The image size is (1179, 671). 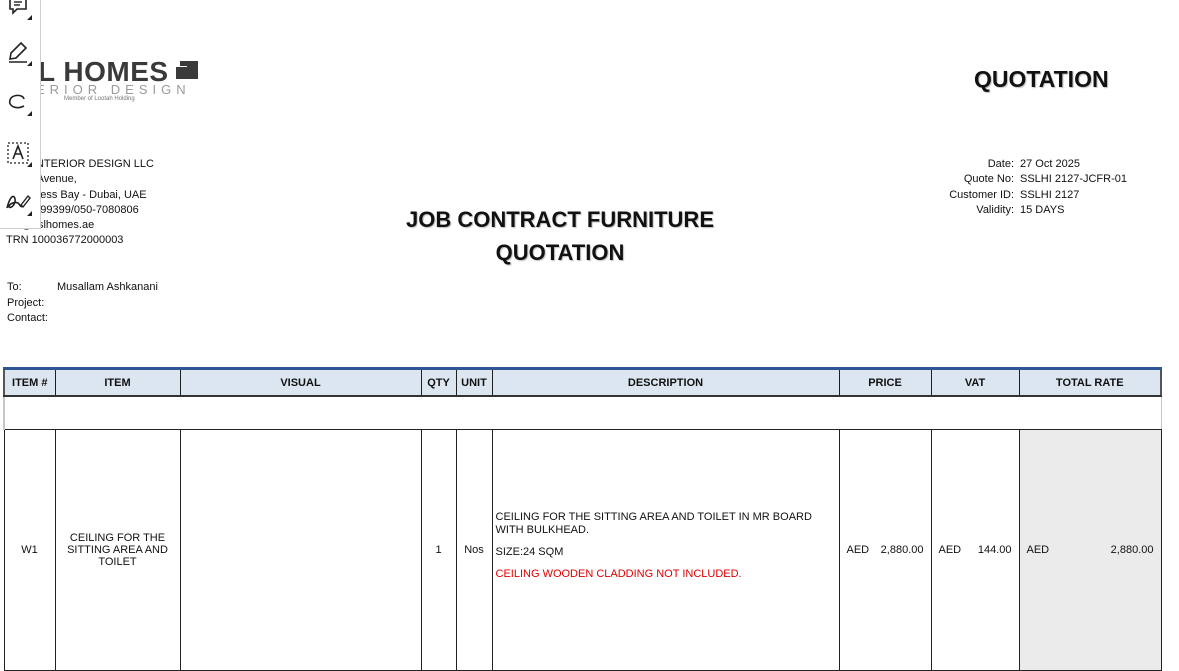 I want to click on date-label: Date:, so click(x=1000, y=164).